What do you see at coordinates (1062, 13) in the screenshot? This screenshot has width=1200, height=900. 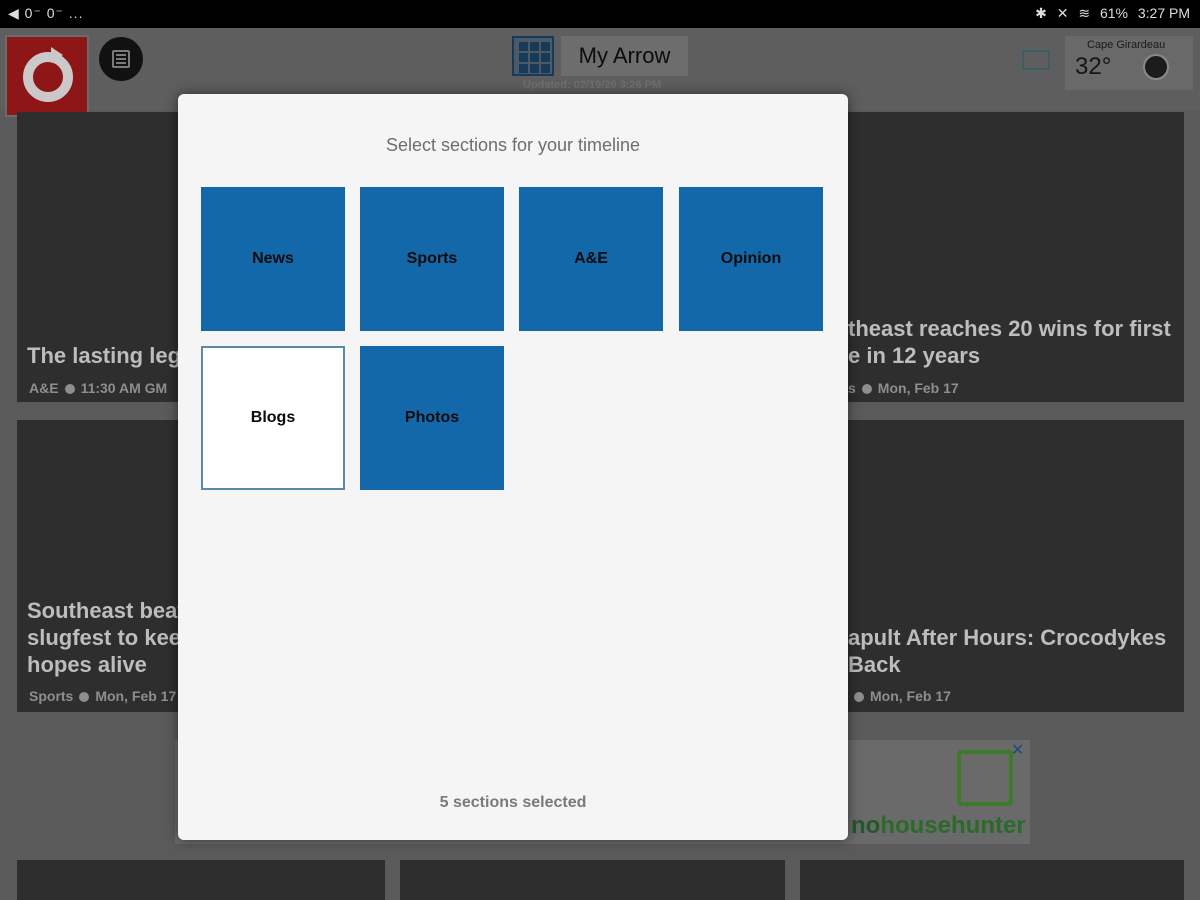 I see `mute-icon: ✕` at bounding box center [1062, 13].